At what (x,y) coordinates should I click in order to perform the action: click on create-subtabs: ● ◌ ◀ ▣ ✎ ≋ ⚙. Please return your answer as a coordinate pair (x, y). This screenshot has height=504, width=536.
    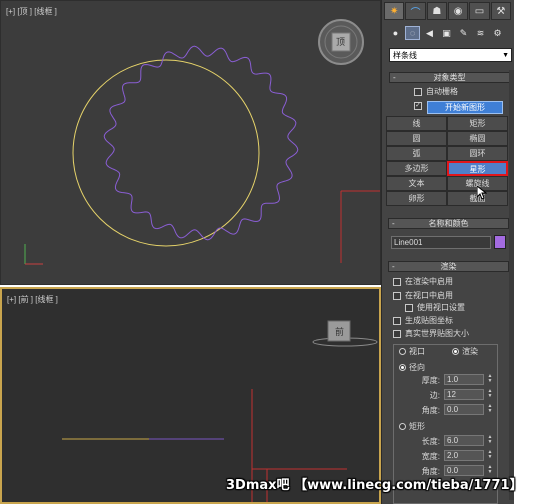
    Looking at the image, I should click on (450, 33).